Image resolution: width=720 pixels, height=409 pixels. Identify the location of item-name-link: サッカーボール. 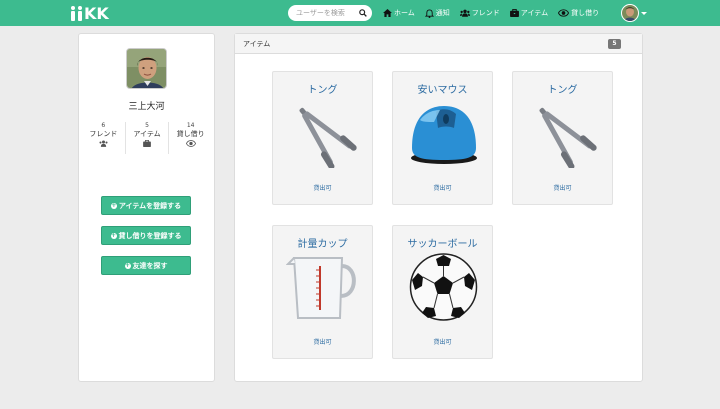
(442, 242).